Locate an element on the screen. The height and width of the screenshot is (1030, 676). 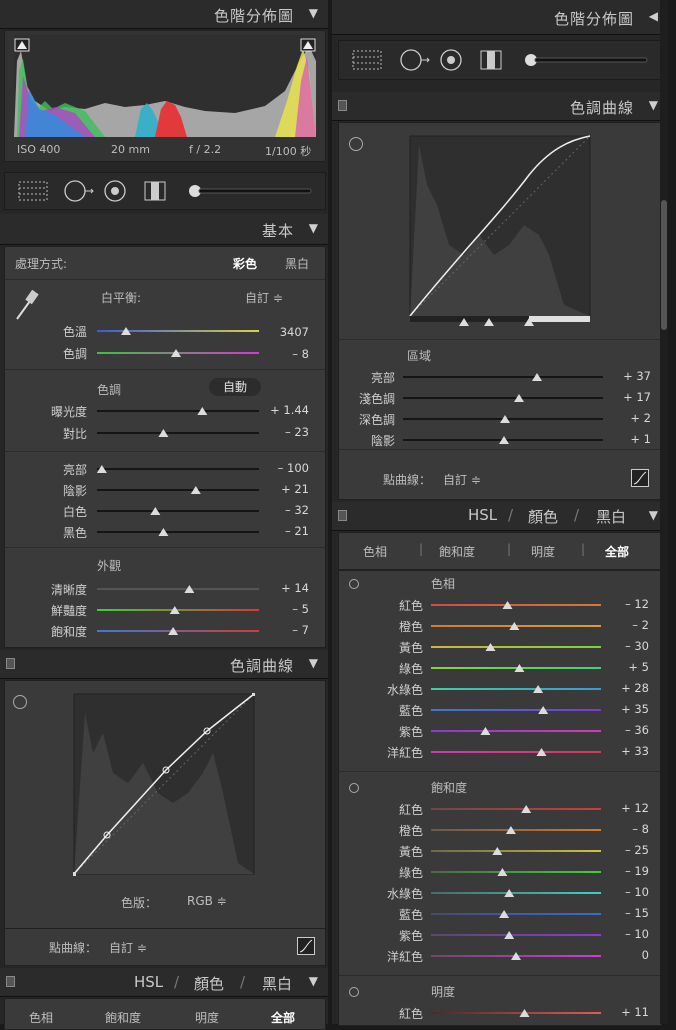
region-value: + 1 is located at coordinates (624, 439).